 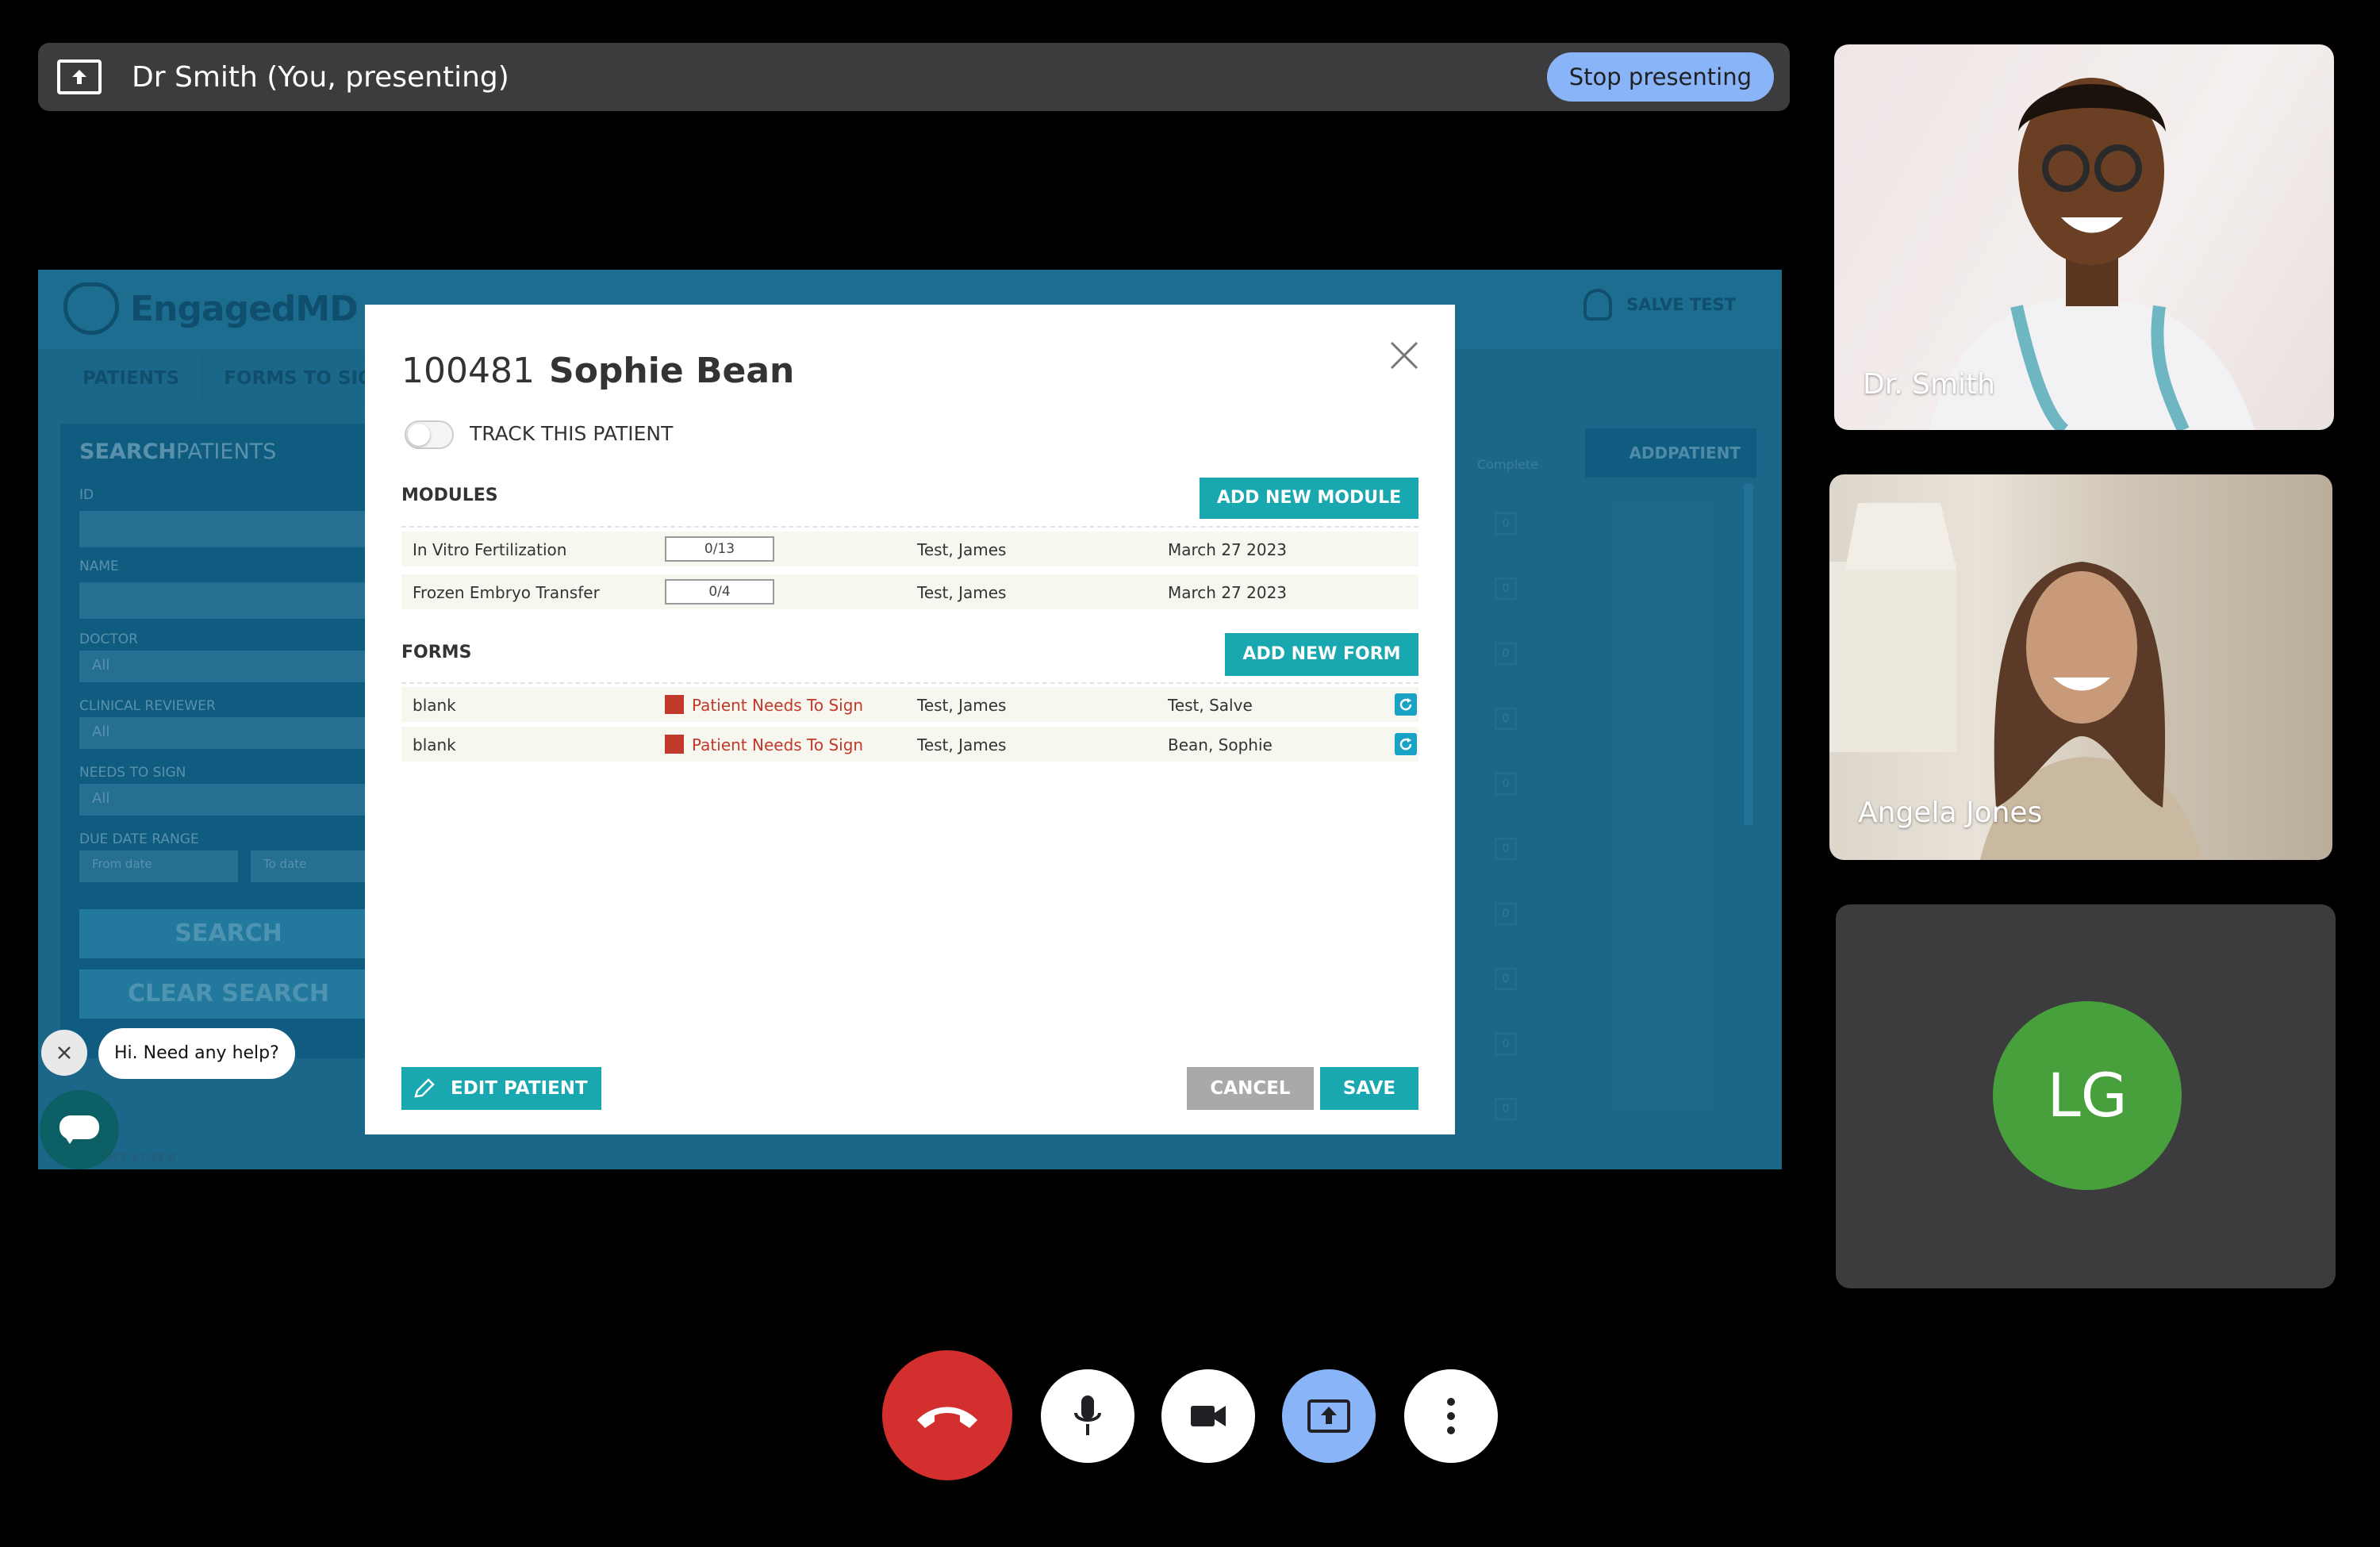 I want to click on more-options-button, so click(x=1451, y=1416).